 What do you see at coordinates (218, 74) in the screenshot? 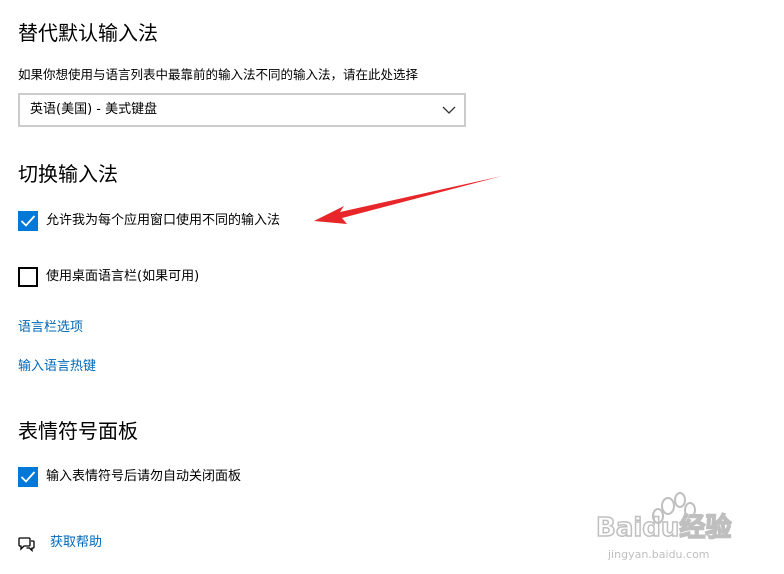
I see `default-input-description: 如果你想使用与语言列表中最靠前的输入法不同的输入法，请在此处选择` at bounding box center [218, 74].